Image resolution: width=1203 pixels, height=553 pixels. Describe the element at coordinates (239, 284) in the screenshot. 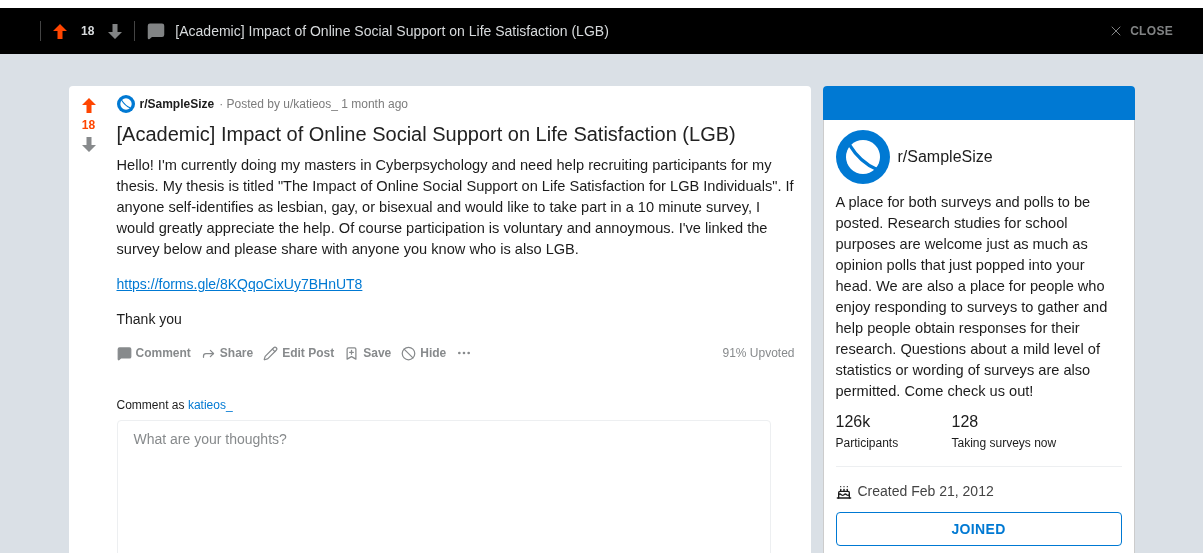

I see `survey-link: https://forms.gle/8KQqoCixUy7BHnUT8` at that location.